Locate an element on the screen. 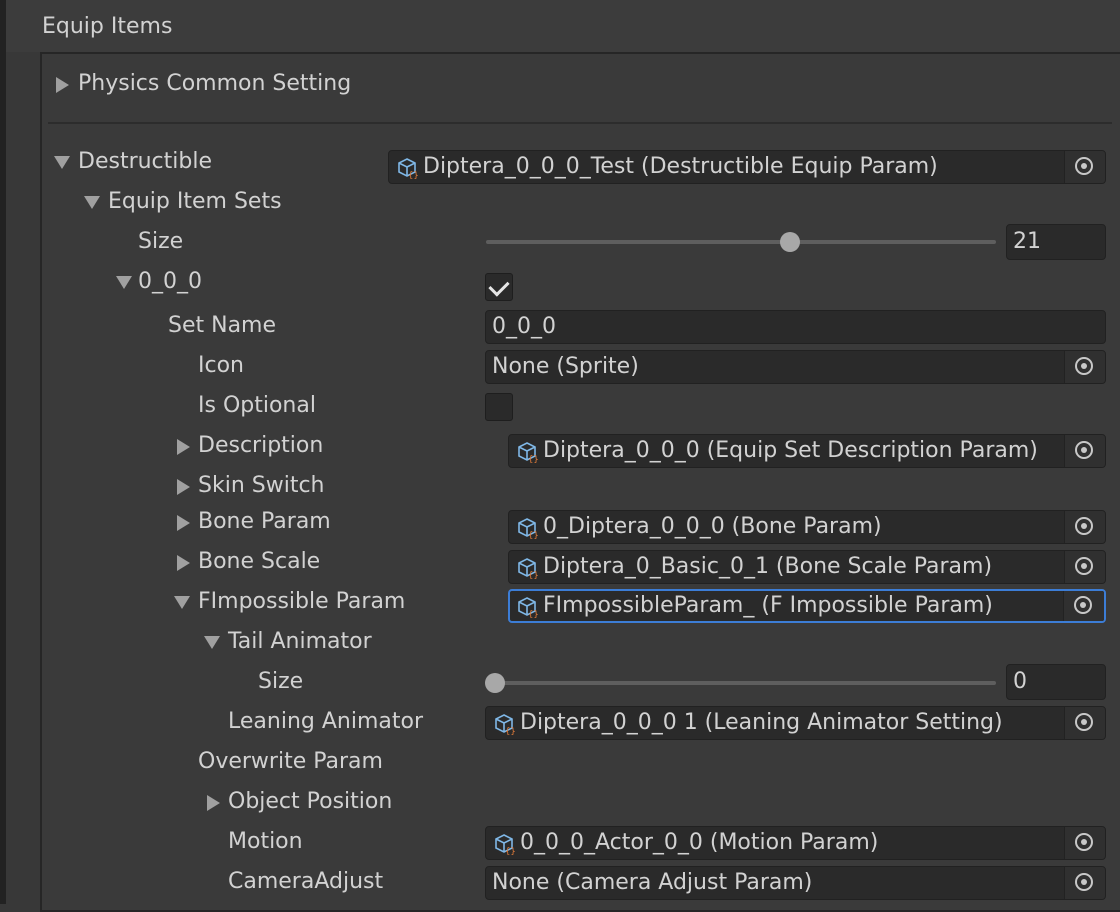 The height and width of the screenshot is (912, 1120). motion-object-field: {} 0_0_0_Actor_0_0 (Motion Param) is located at coordinates (795, 843).